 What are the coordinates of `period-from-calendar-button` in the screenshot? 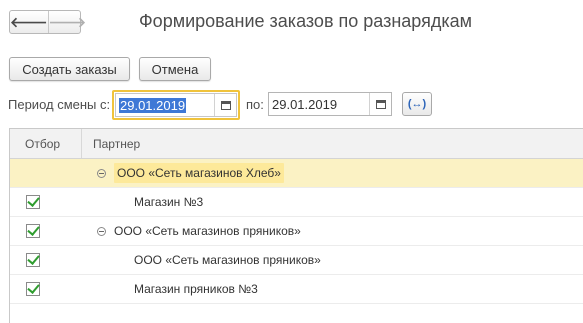 It's located at (225, 105).